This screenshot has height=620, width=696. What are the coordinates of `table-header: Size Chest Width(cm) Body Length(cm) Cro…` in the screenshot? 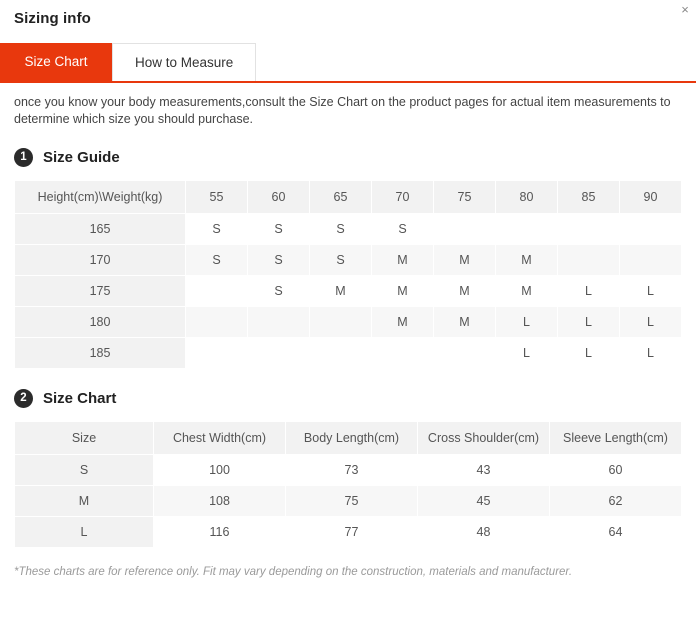 It's located at (348, 438).